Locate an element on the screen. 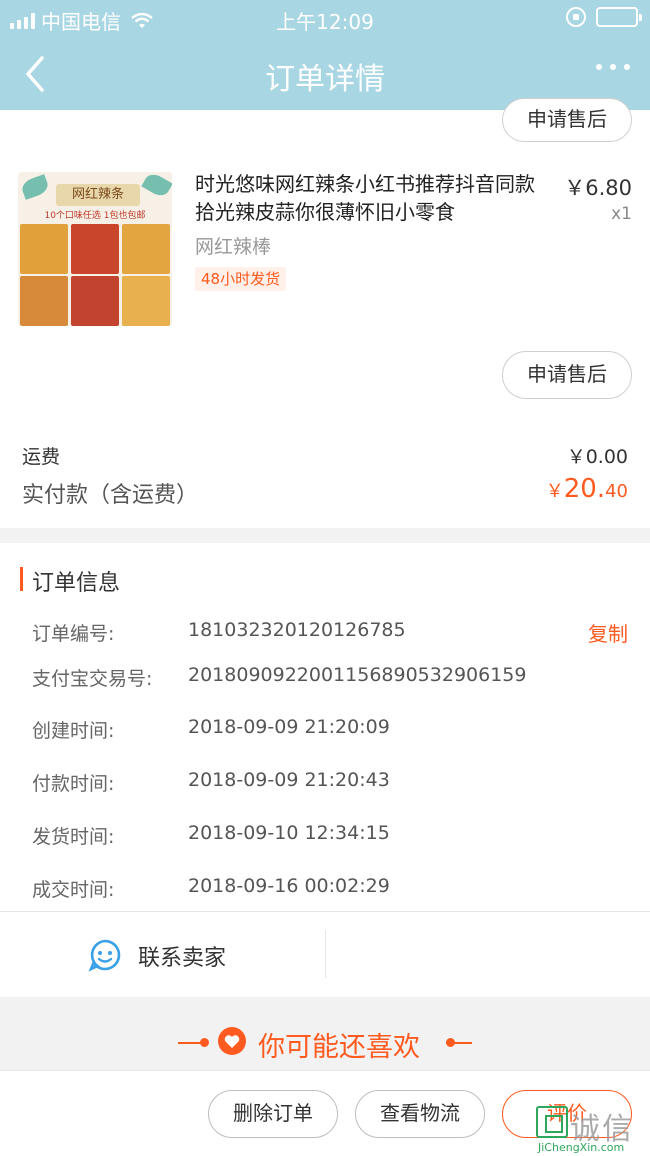  completed-time-label: 成交时间: is located at coordinates (73, 890).